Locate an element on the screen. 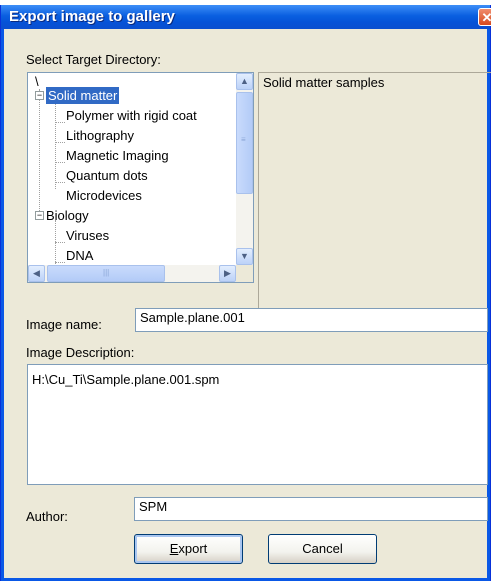 The width and height of the screenshot is (491, 581). scroll-right-button: ▶ is located at coordinates (227, 273).